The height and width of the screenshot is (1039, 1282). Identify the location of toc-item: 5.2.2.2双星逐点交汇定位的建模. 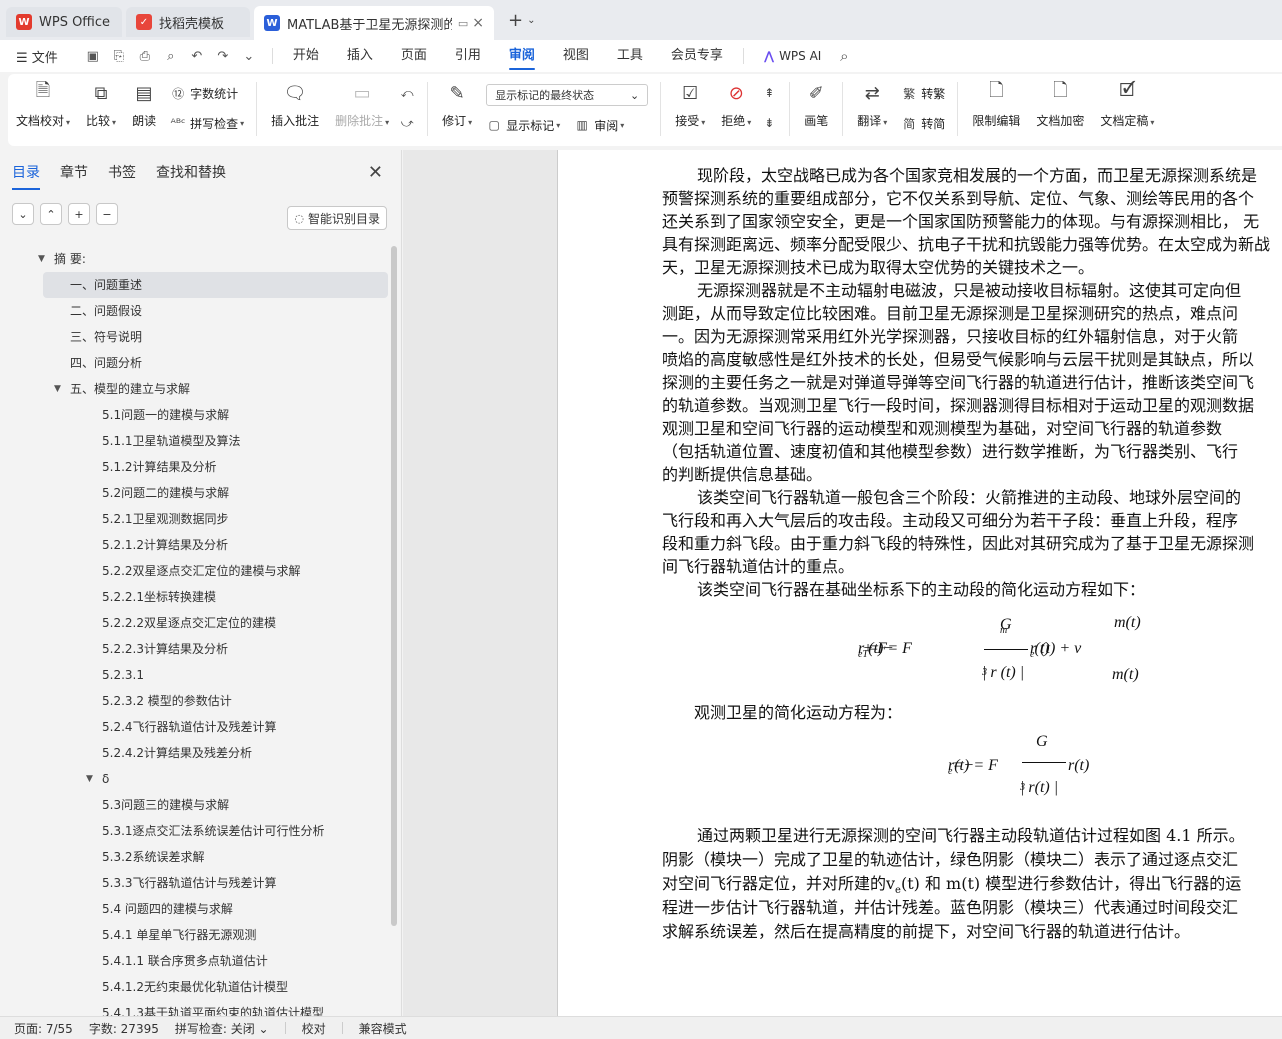
(195, 623).